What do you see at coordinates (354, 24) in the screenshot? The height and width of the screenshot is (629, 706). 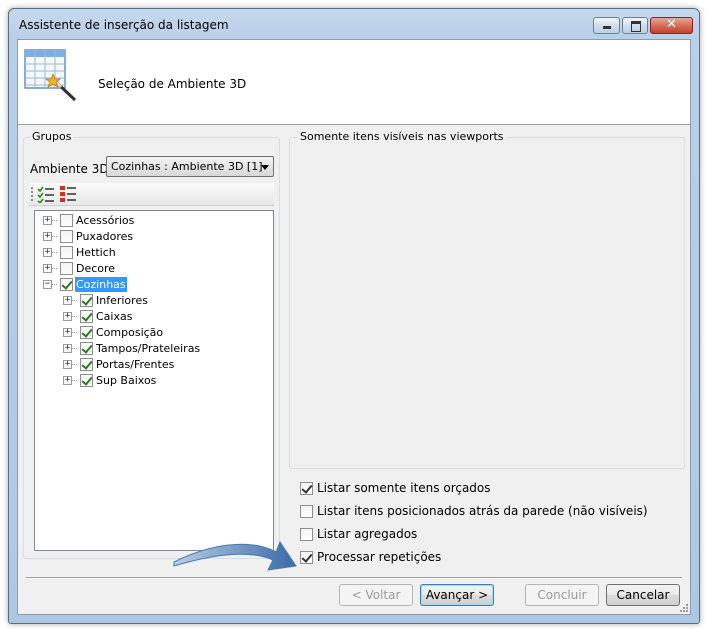 I see `title-bar: Assistente de inserção da listagem ✕` at bounding box center [354, 24].